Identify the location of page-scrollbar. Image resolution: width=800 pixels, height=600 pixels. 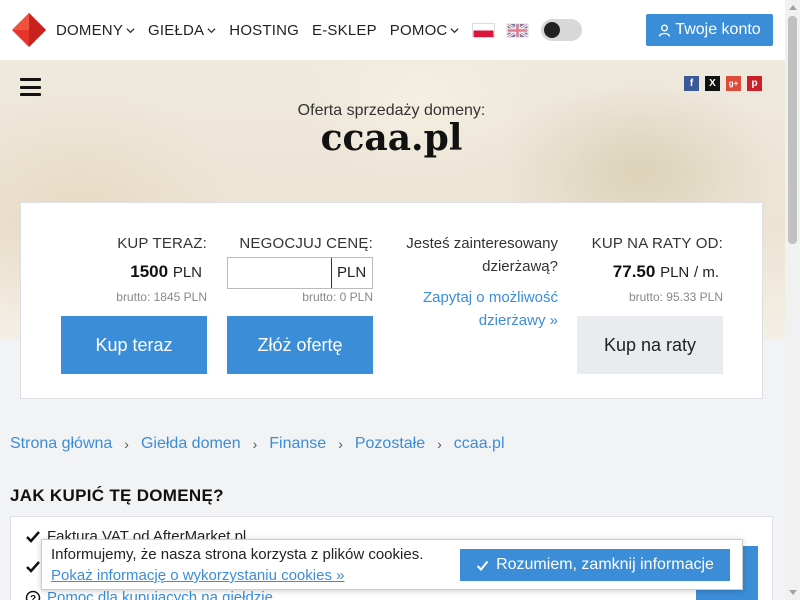
(792, 300).